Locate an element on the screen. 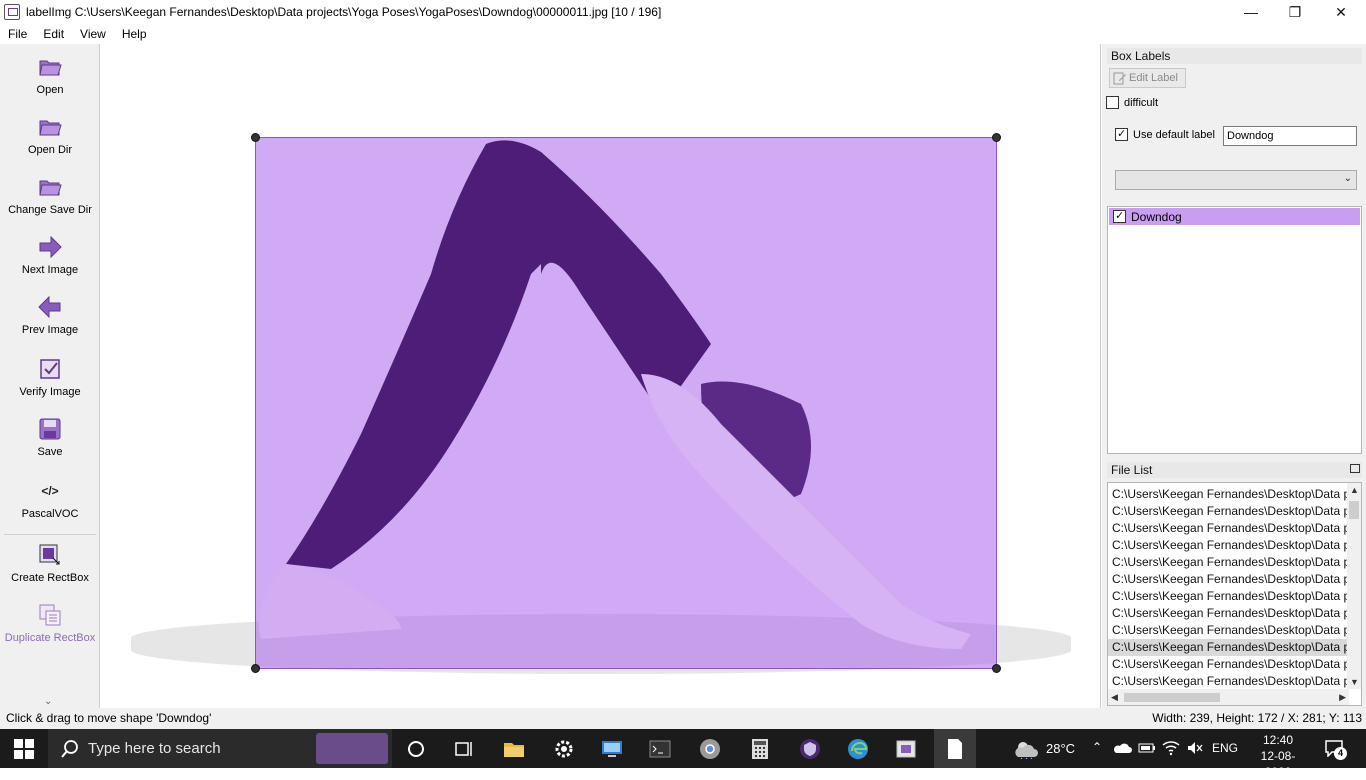  calculator-icon is located at coordinates (760, 749).